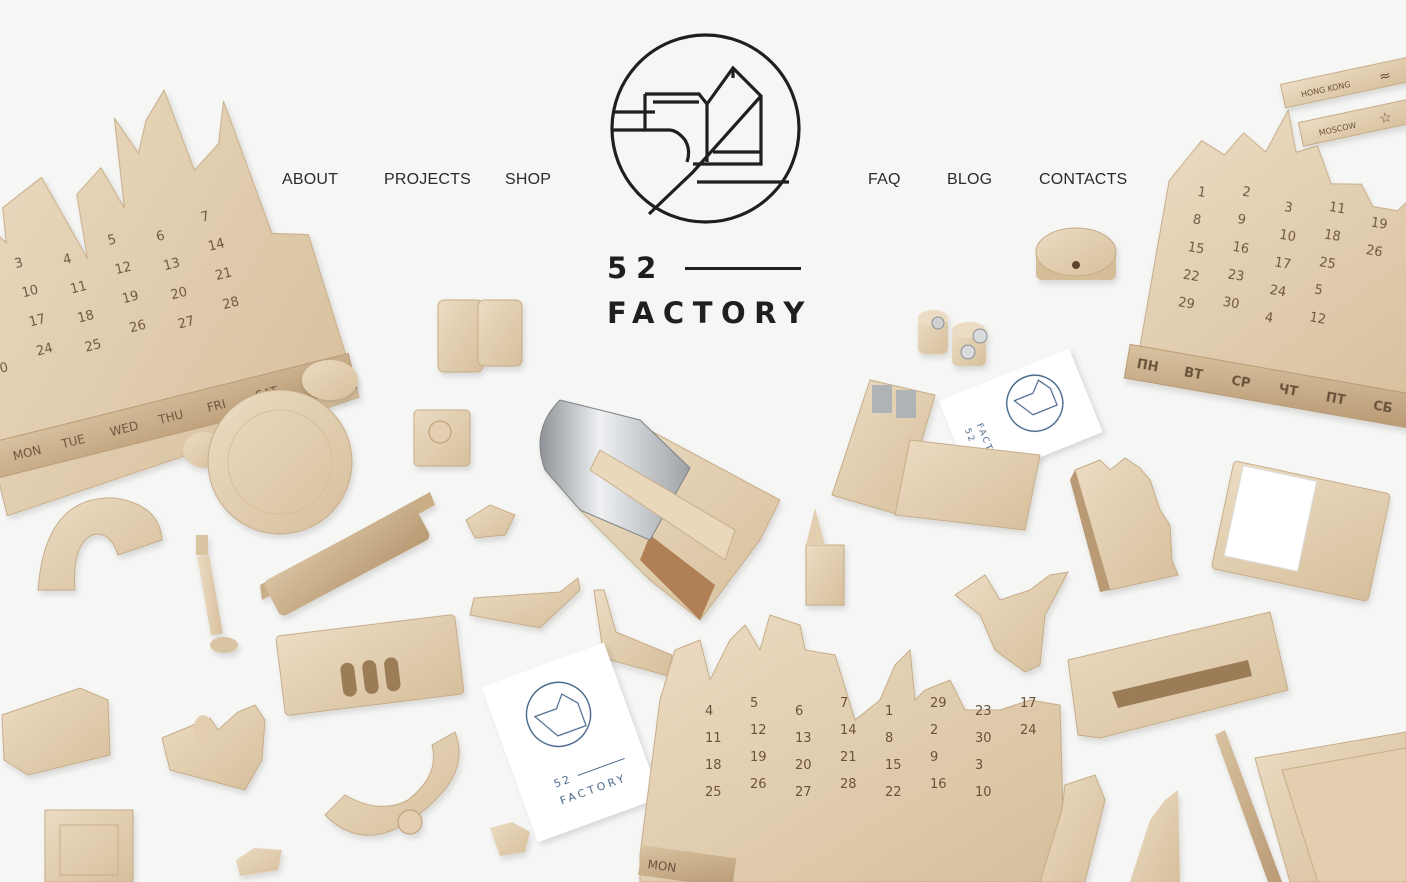  Describe the element at coordinates (713, 792) in the screenshot. I see `calendar-bottom-number: 25` at that location.